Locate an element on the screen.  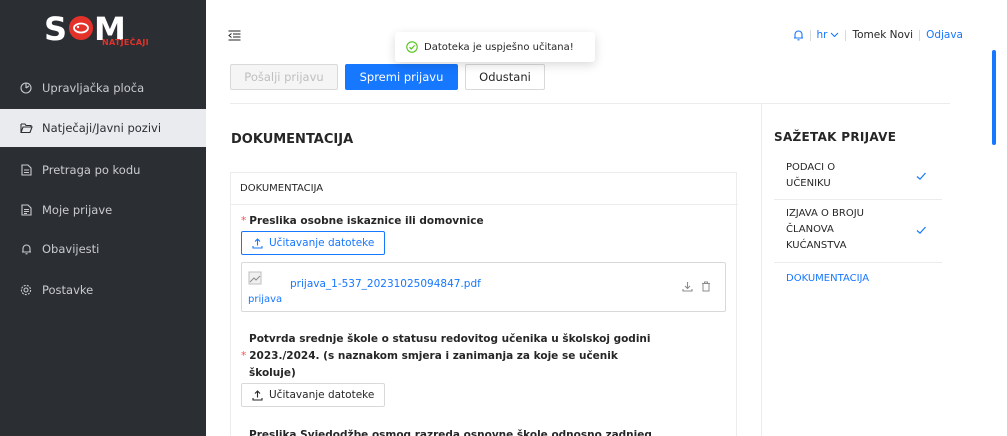
logo-subtitle: NATJEČAJI is located at coordinates (125, 42).